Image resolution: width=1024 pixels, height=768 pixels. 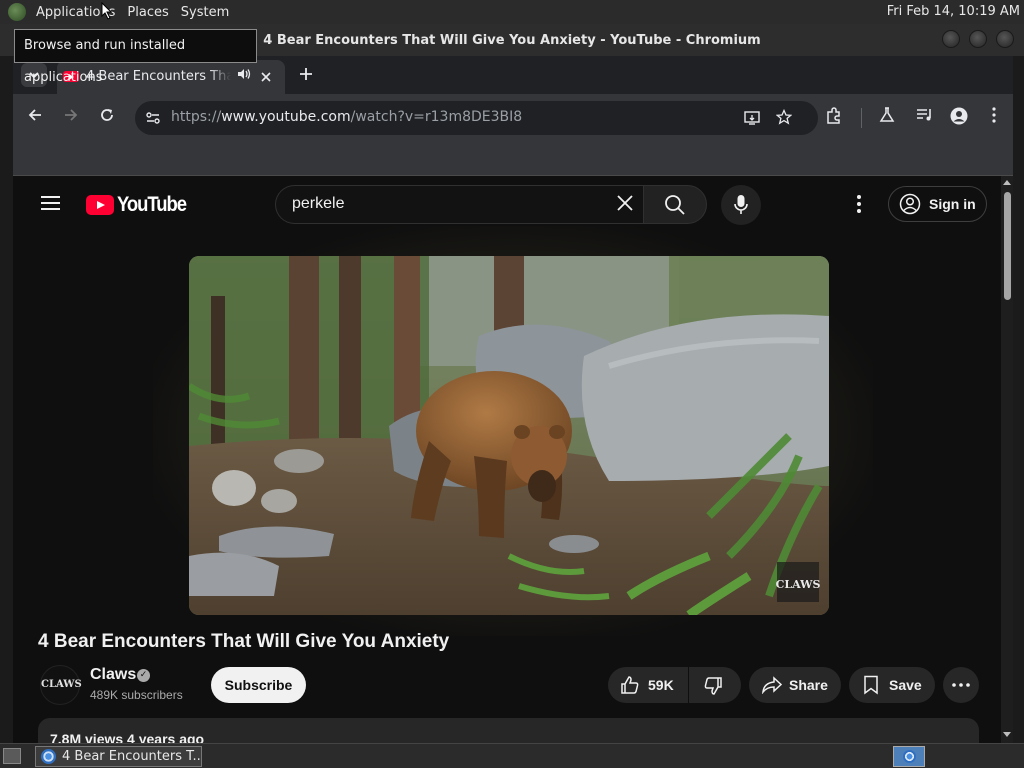 I want to click on clear-search-icon, so click(x=626, y=204).